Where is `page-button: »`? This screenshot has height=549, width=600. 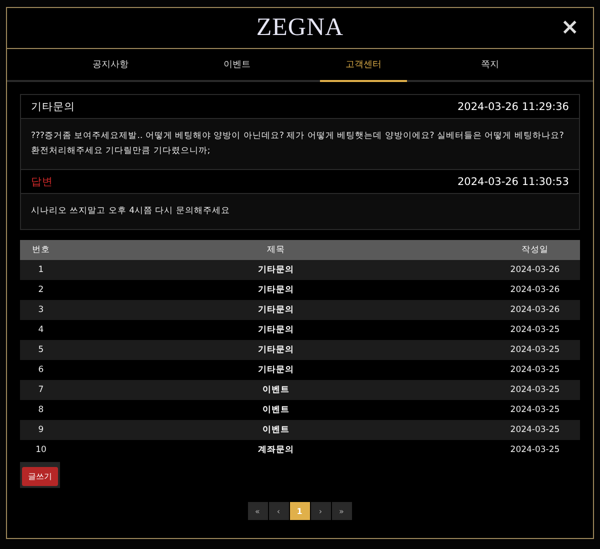
page-button: » is located at coordinates (342, 511).